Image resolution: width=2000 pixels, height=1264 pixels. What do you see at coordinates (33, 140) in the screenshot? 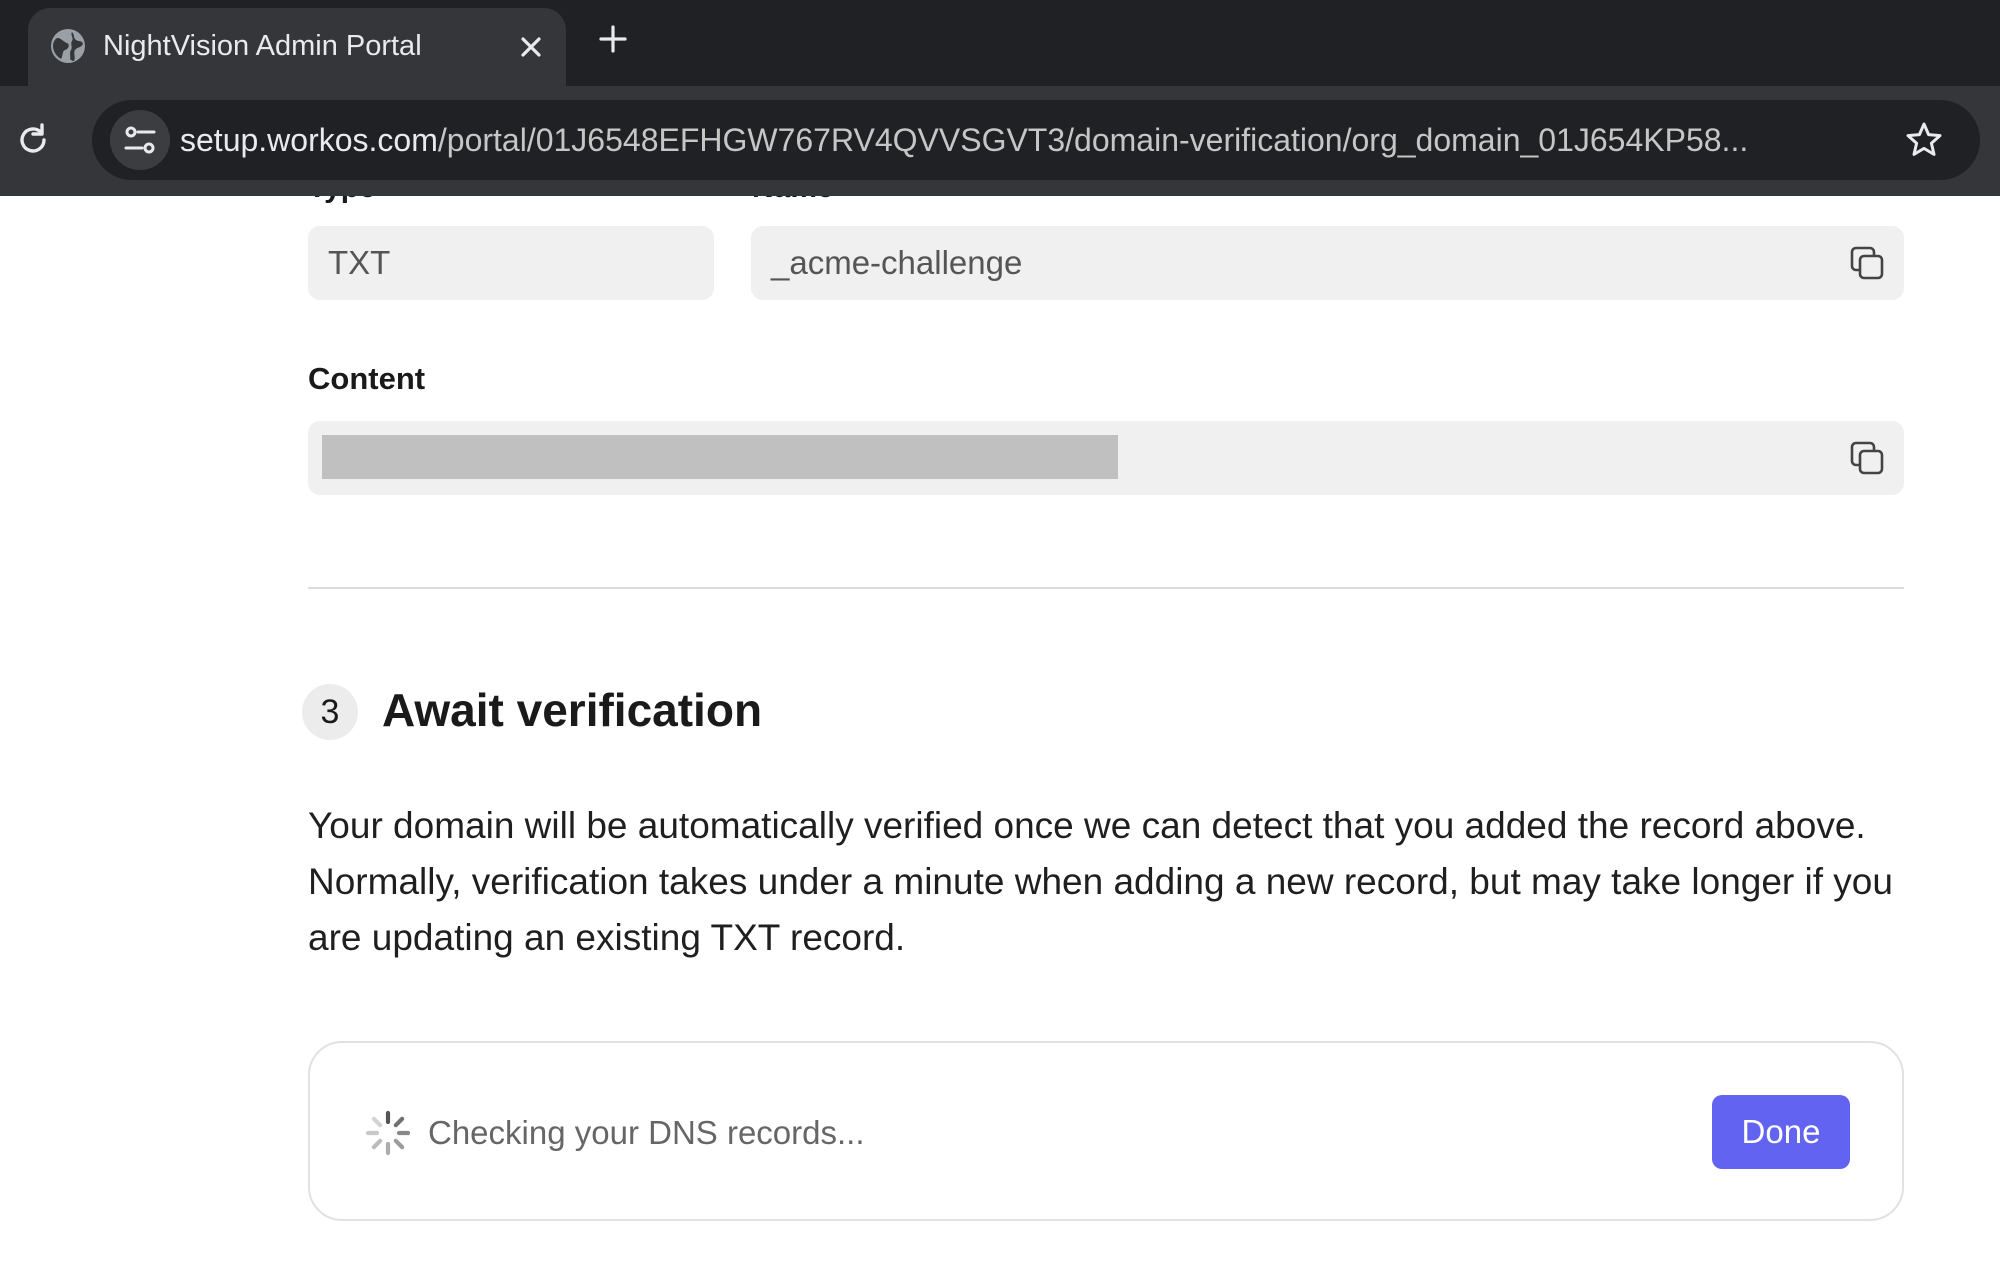
I see `reload-icon` at bounding box center [33, 140].